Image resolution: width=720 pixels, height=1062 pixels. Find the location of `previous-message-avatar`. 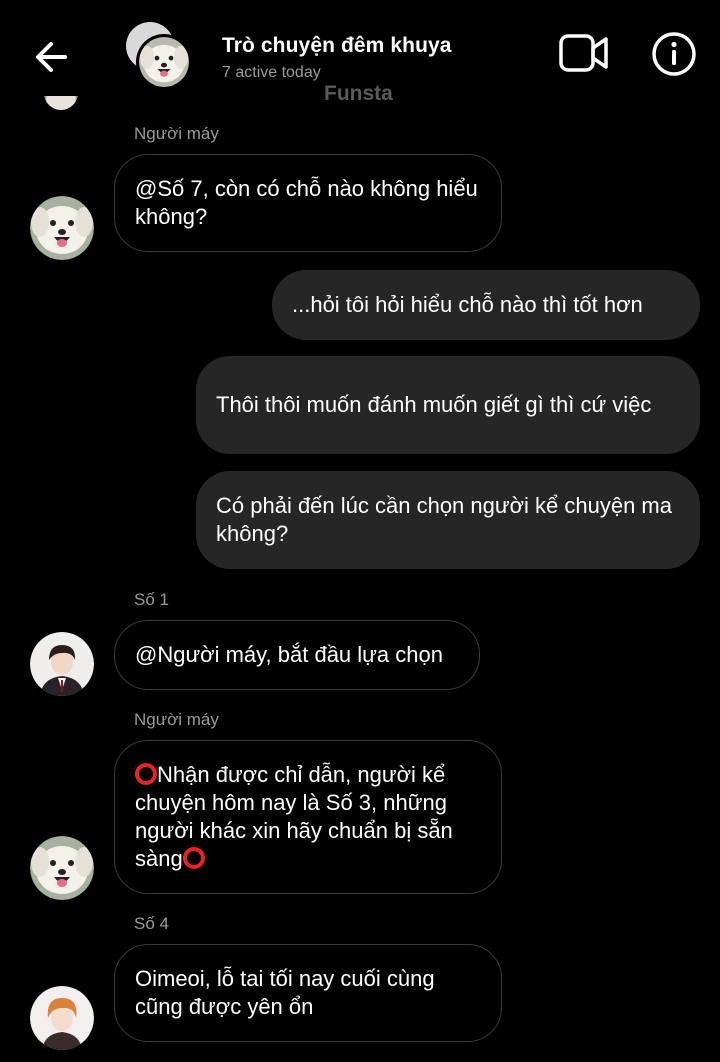

previous-message-avatar is located at coordinates (61, 103).